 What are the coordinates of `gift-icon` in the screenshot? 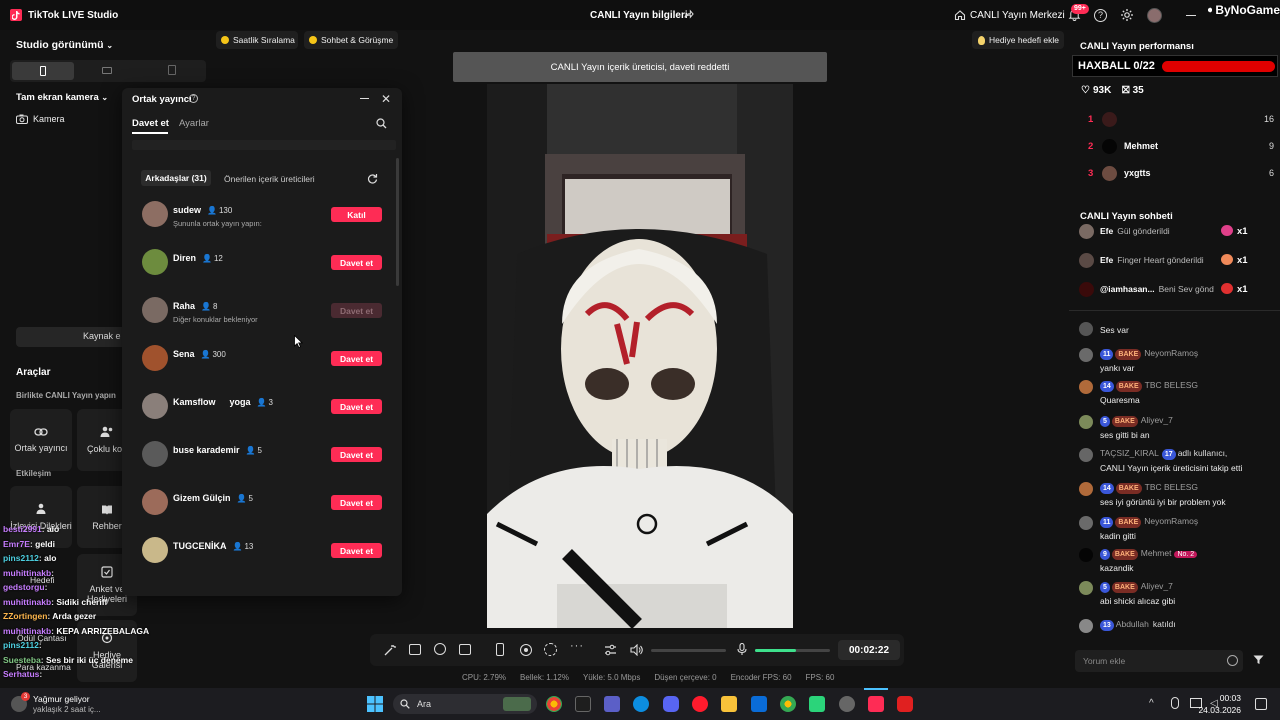 It's located at (1227, 288).